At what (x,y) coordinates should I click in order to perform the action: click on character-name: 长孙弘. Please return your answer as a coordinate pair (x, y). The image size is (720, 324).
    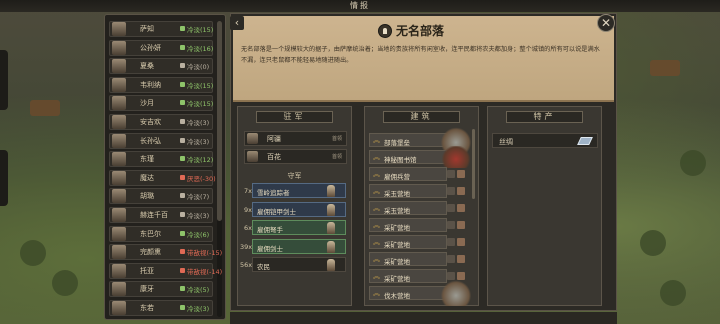
    Looking at the image, I should click on (150, 140).